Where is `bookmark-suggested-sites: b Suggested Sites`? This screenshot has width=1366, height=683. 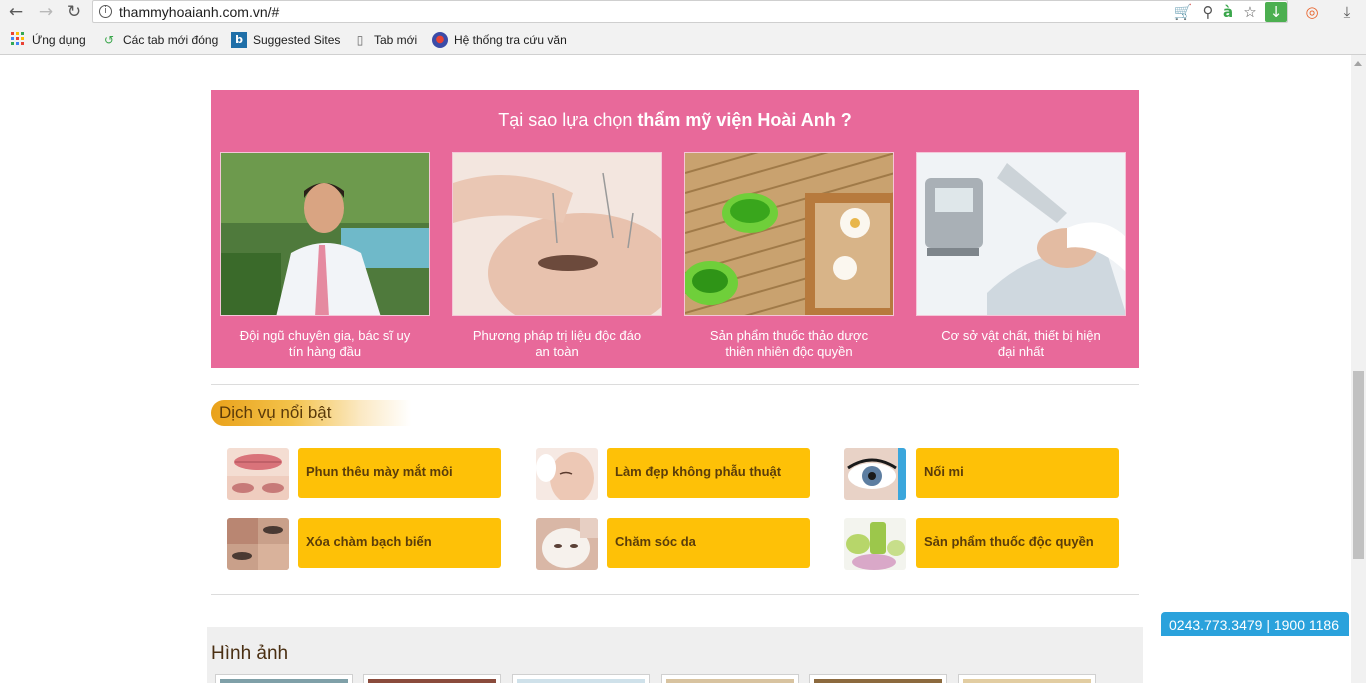
bookmark-suggested-sites: b Suggested Sites is located at coordinates (285, 40).